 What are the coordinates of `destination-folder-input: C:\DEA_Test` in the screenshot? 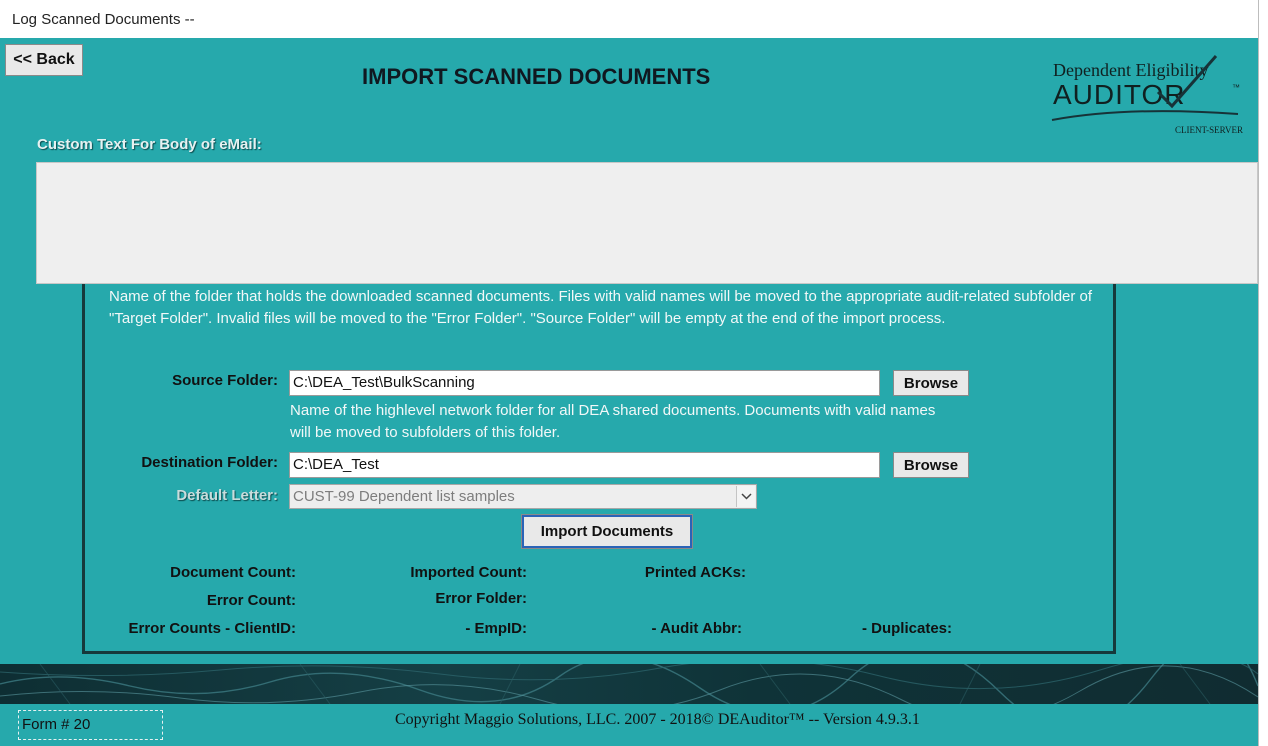 It's located at (584, 465).